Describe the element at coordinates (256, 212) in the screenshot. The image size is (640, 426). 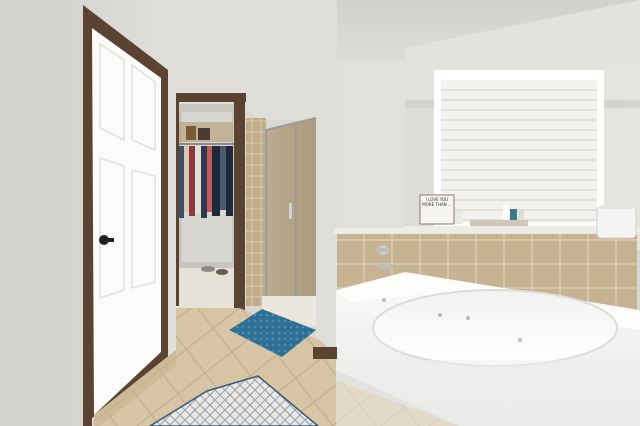
I see `shower-tile-left` at that location.